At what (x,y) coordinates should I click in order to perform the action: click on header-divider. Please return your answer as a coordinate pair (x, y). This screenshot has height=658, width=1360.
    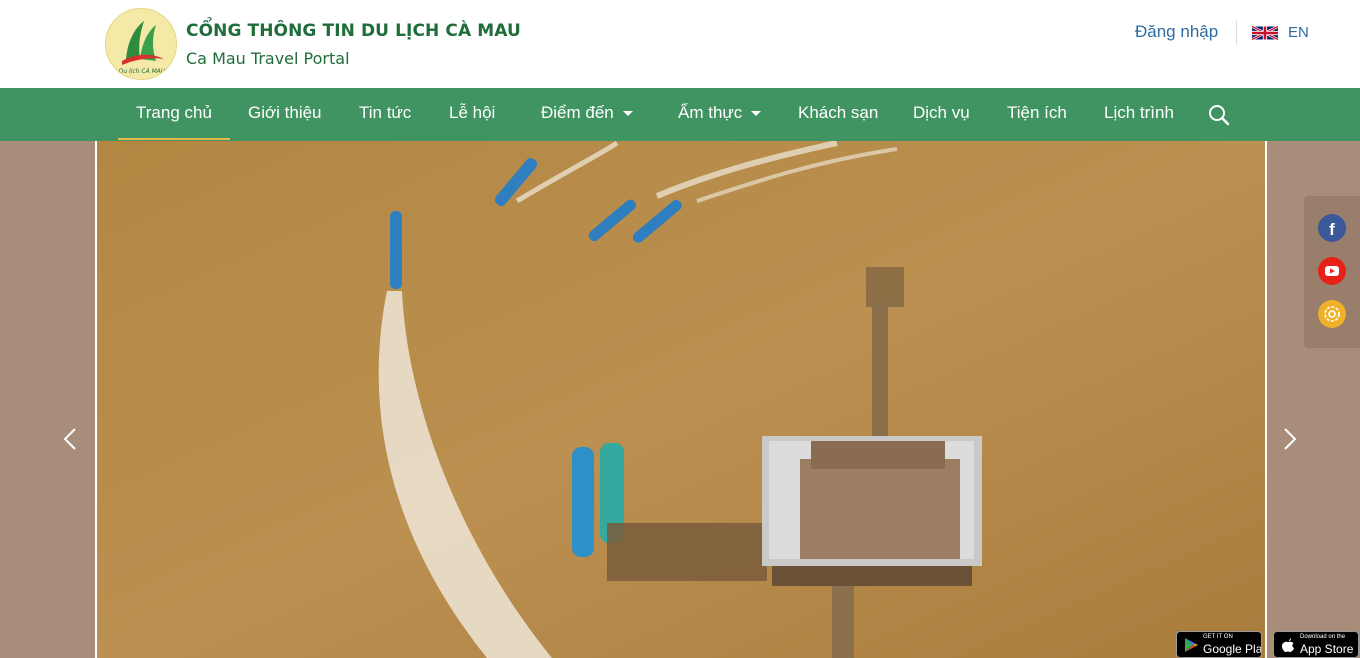
    Looking at the image, I should click on (1236, 33).